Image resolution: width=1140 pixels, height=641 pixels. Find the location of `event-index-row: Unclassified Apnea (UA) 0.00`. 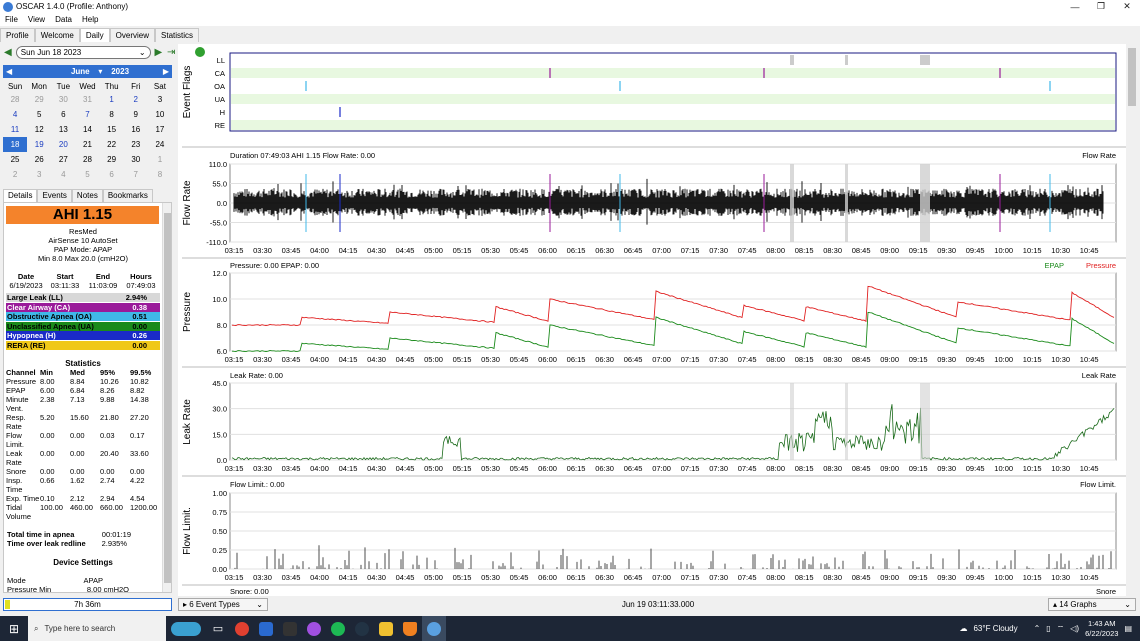

event-index-row: Unclassified Apnea (UA) 0.00 is located at coordinates (83, 326).